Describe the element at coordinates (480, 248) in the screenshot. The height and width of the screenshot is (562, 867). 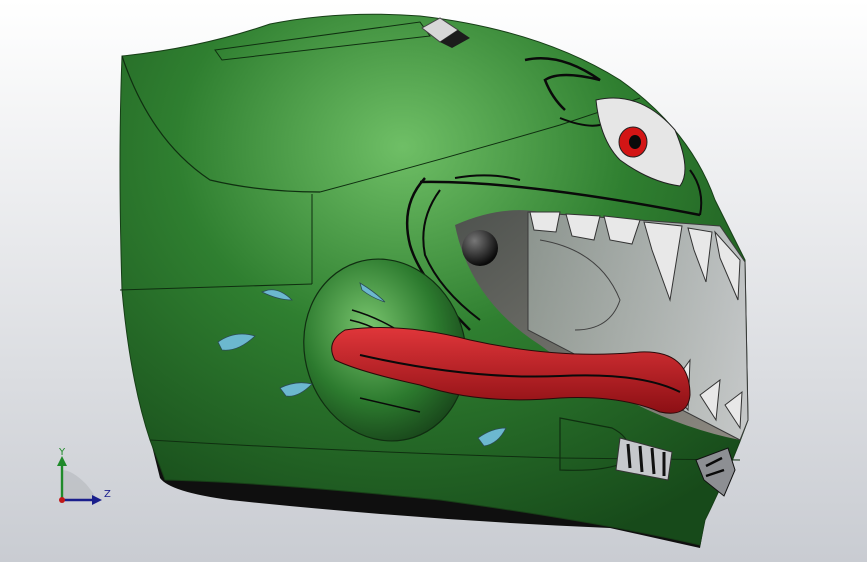
I see `visor-pivot-button` at that location.